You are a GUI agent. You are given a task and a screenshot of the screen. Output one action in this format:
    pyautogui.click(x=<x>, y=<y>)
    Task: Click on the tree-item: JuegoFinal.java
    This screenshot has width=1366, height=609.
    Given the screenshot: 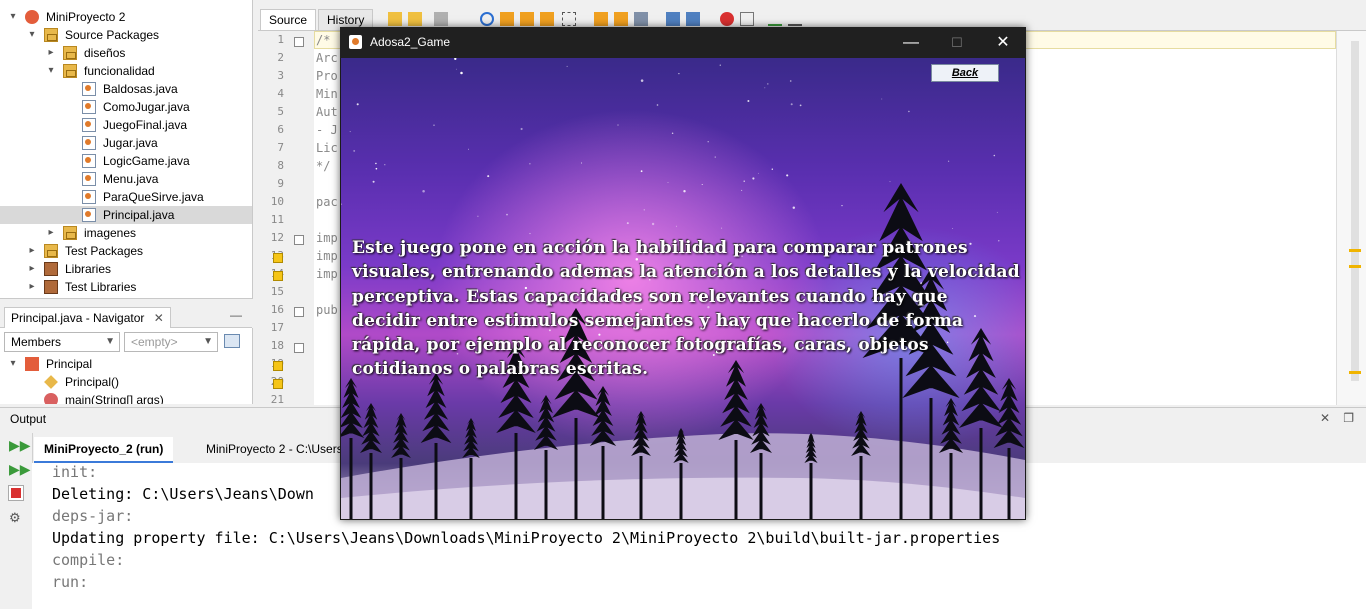 What is the action you would take?
    pyautogui.click(x=126, y=125)
    